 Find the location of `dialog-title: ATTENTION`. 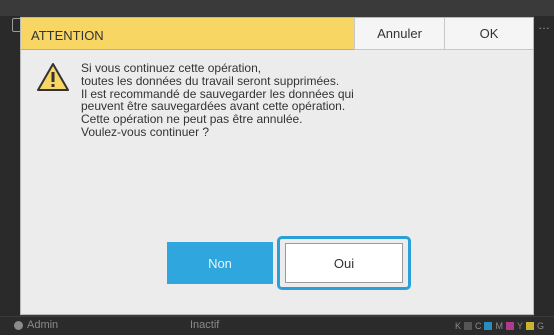

dialog-title: ATTENTION is located at coordinates (187, 34).